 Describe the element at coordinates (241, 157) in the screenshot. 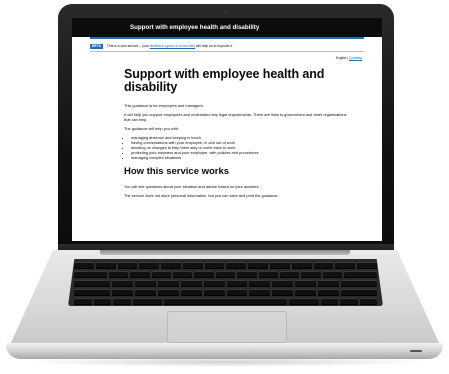

I see `list-item: managing complex situations` at that location.